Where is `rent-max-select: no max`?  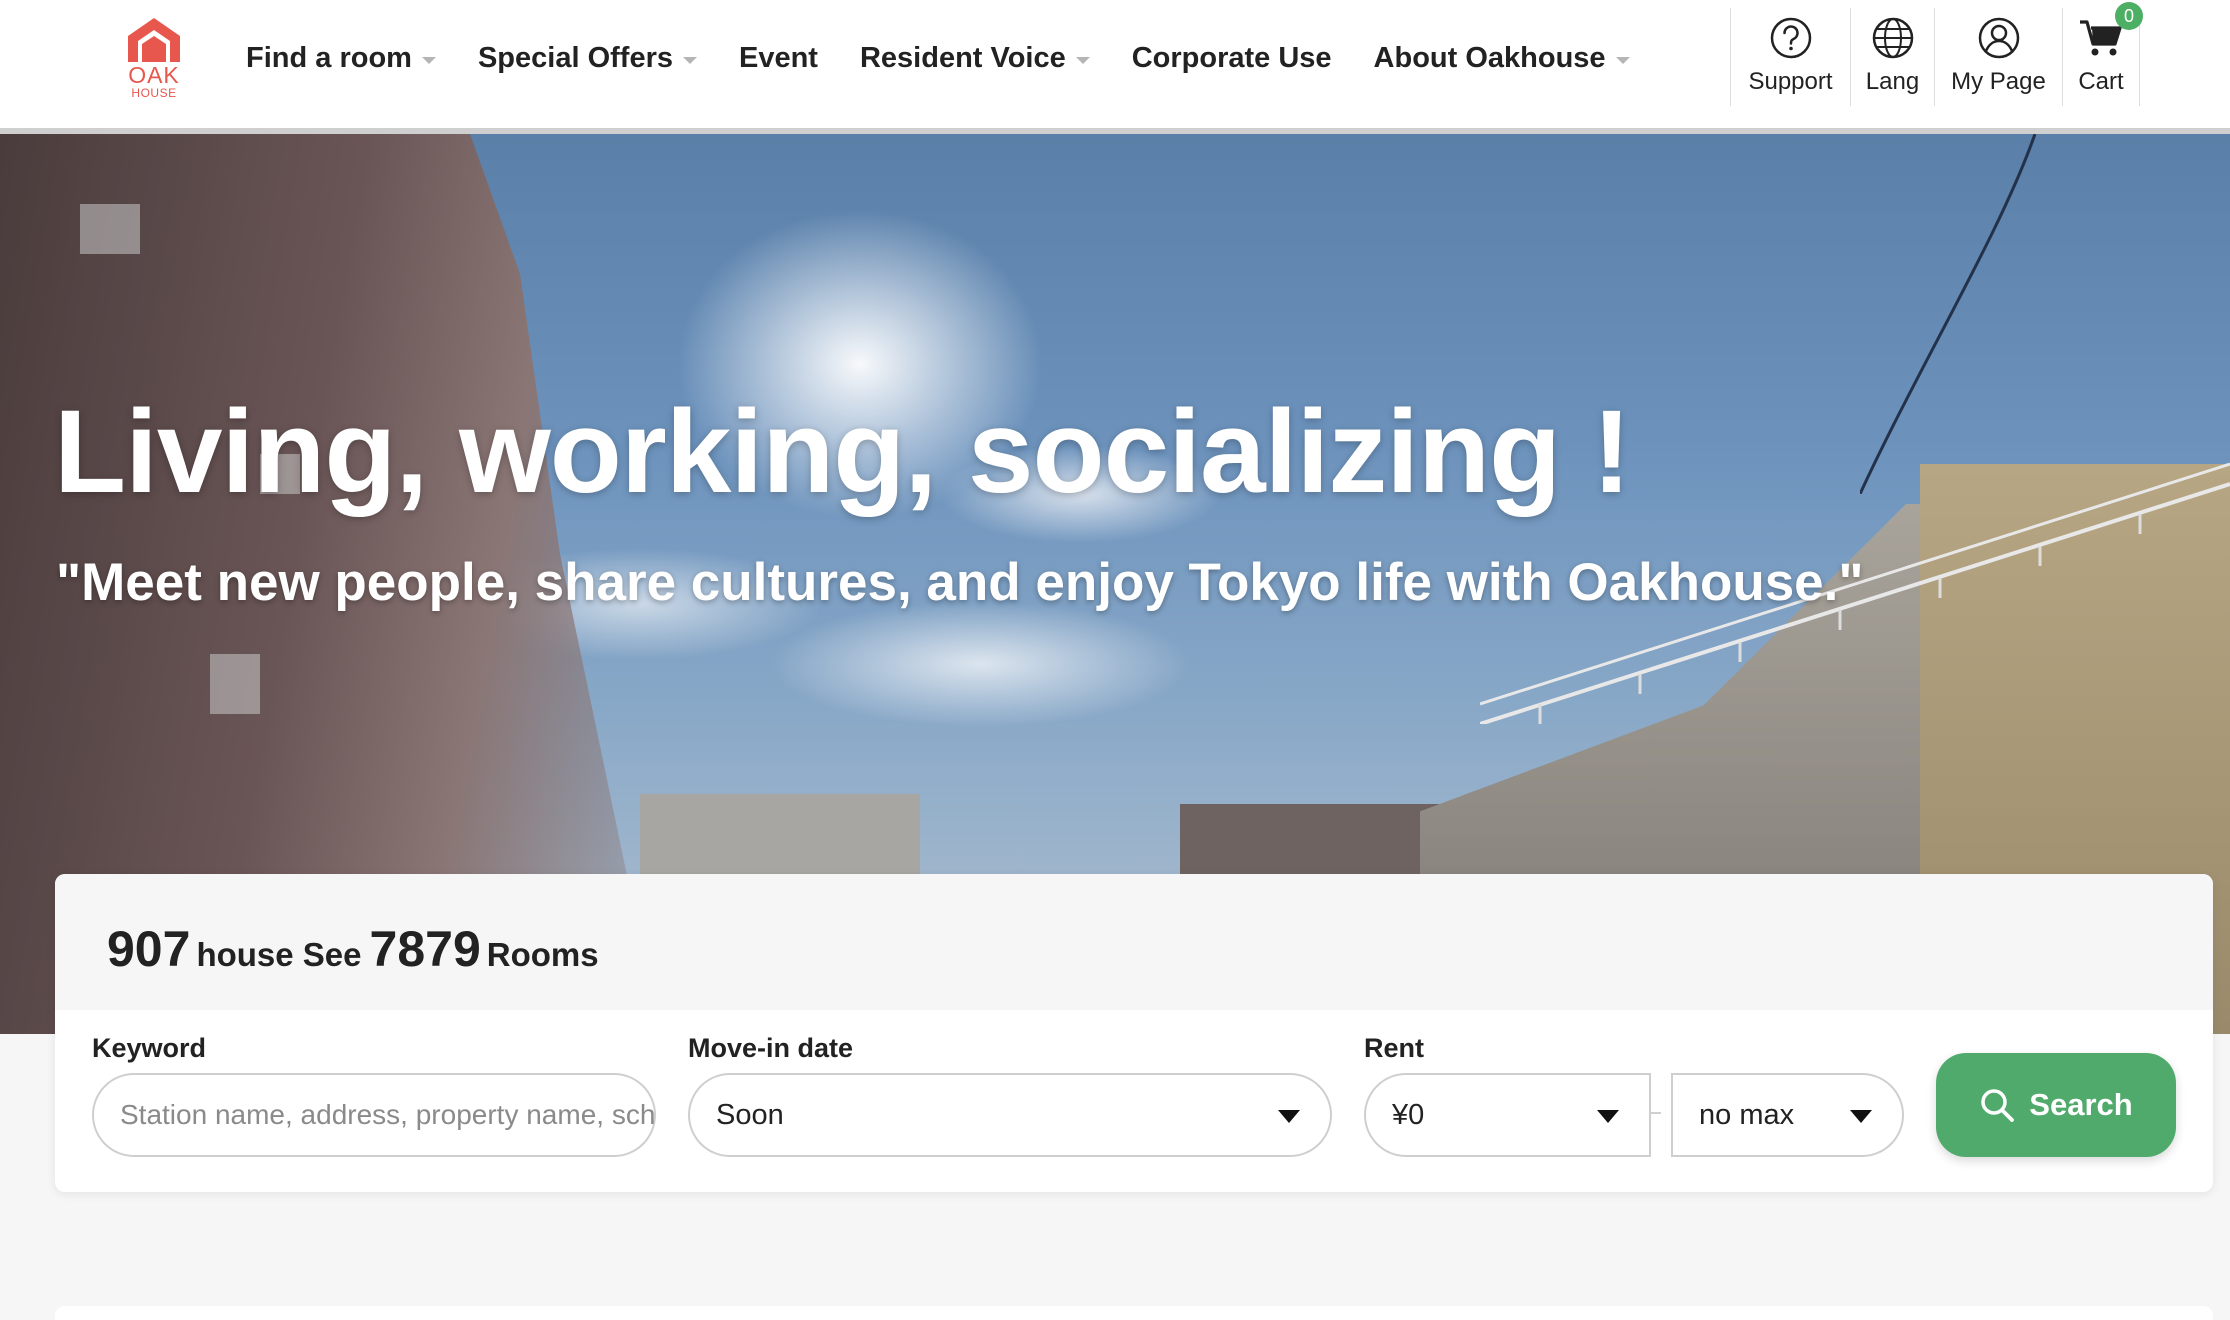 rent-max-select: no max is located at coordinates (1787, 1115).